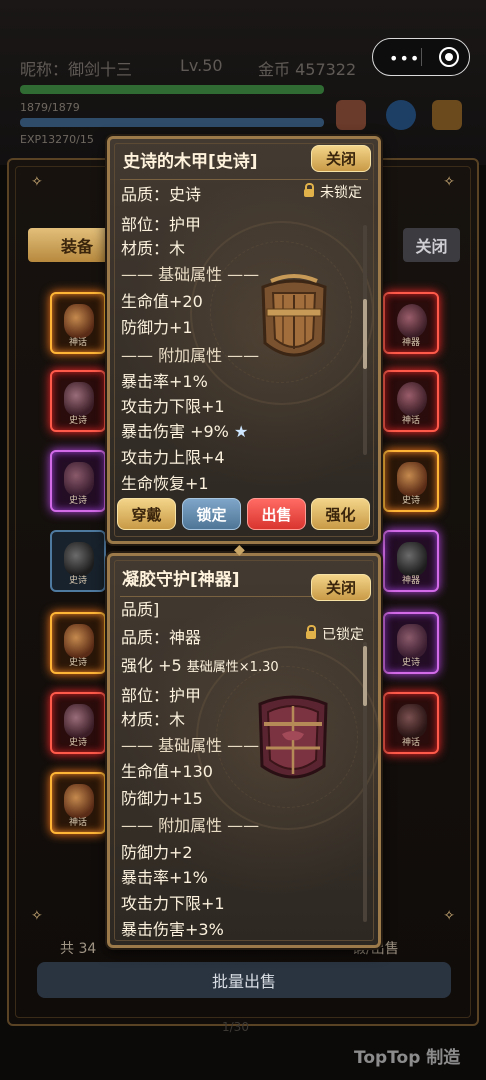  What do you see at coordinates (333, 192) in the screenshot?
I see `lock-status: 未锁定` at bounding box center [333, 192].